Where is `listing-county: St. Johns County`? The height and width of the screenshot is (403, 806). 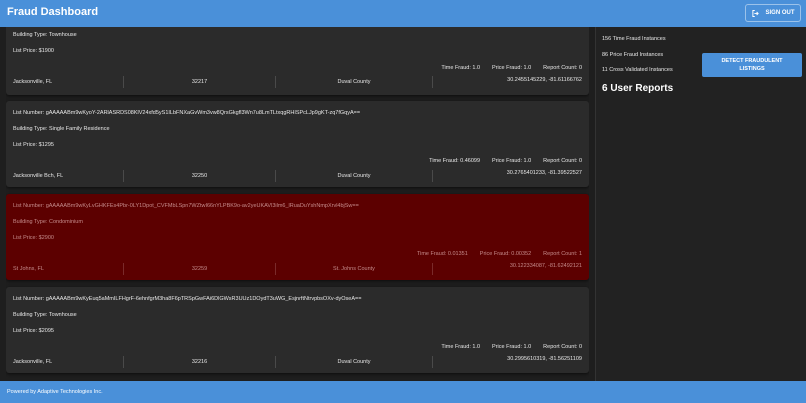 listing-county: St. Johns County is located at coordinates (354, 269).